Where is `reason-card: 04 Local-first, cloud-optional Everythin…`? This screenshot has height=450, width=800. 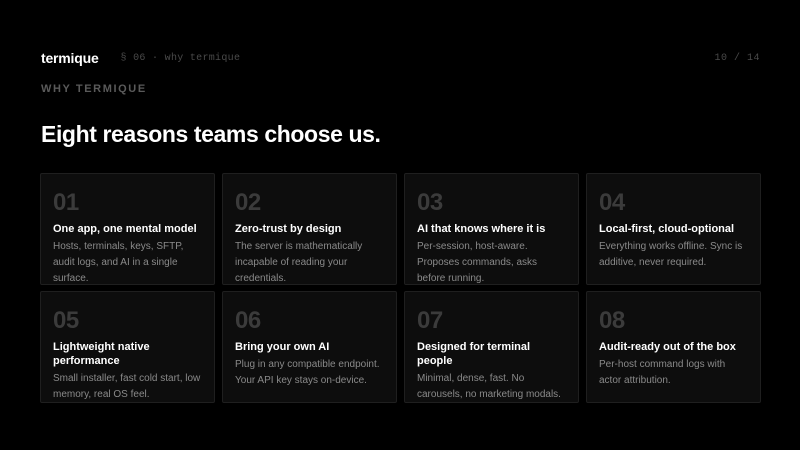
reason-card: 04 Local-first, cloud-optional Everythin… is located at coordinates (673, 229).